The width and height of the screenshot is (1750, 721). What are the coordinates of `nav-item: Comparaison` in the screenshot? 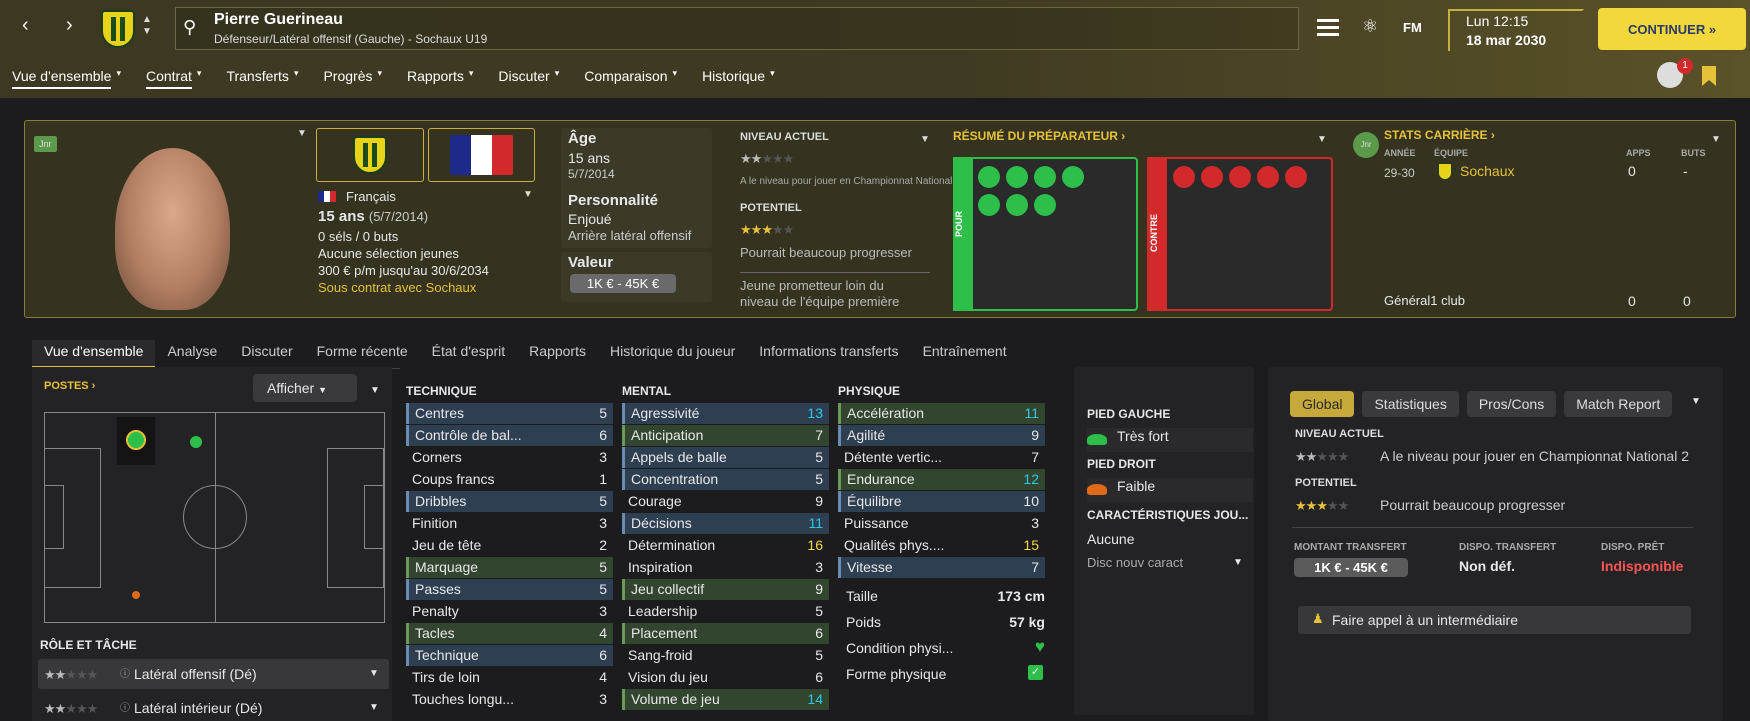 It's located at (625, 78).